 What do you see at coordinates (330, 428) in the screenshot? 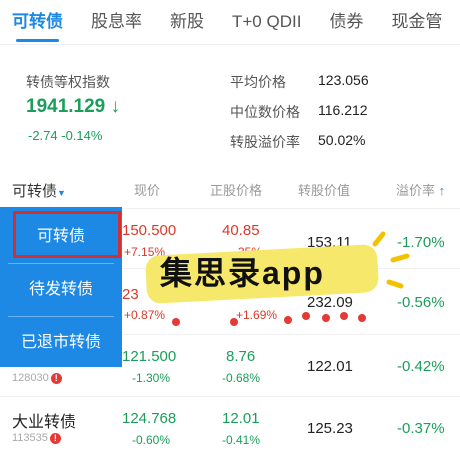
I see `row4-conversion-value: 125.23` at bounding box center [330, 428].